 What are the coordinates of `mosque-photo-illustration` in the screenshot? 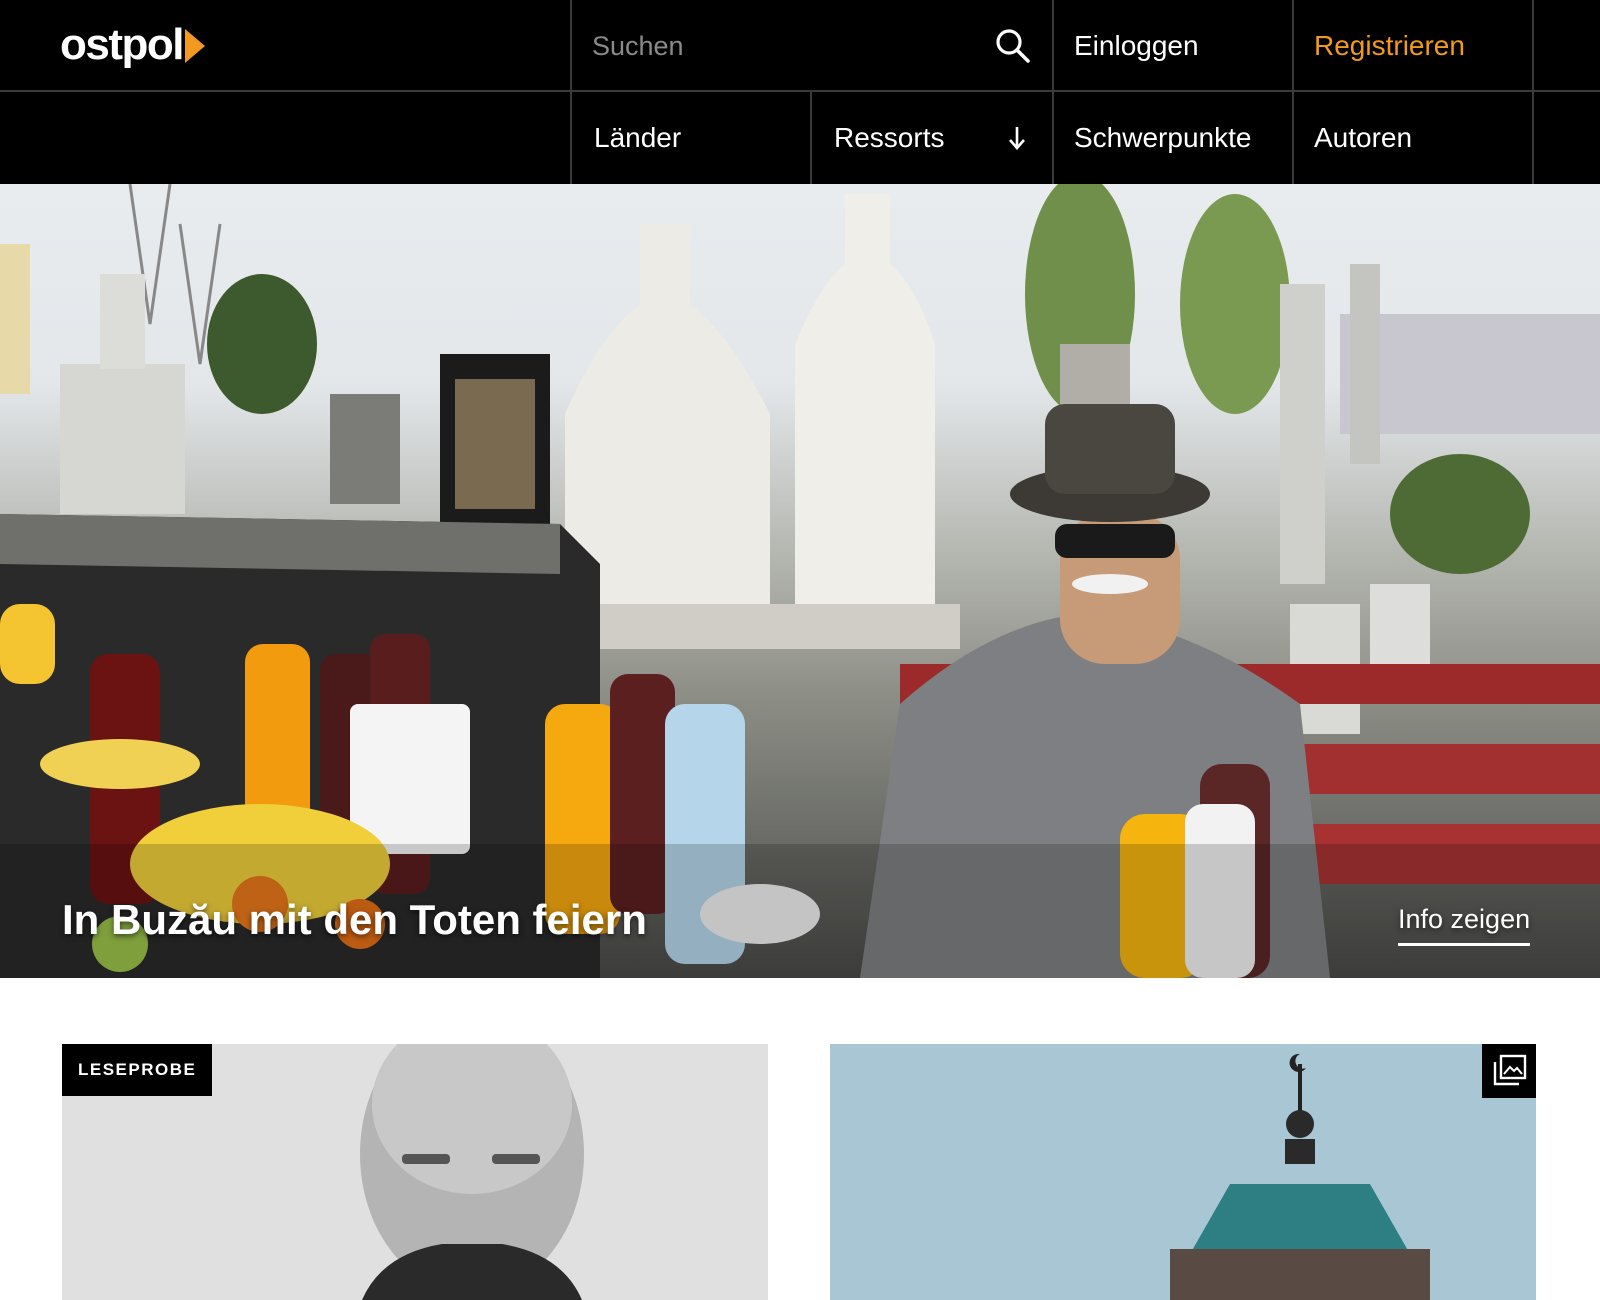 It's located at (1183, 1172).